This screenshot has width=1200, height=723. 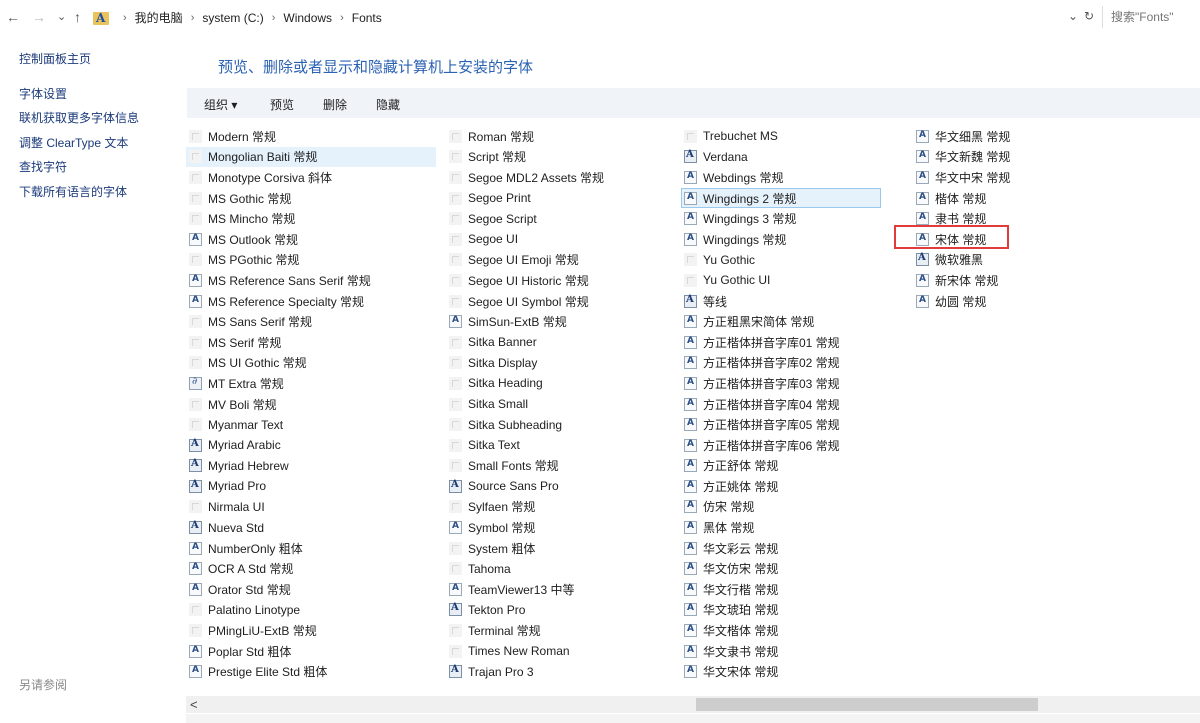 What do you see at coordinates (1013, 136) in the screenshot?
I see `font-item: 华文细黑 常规` at bounding box center [1013, 136].